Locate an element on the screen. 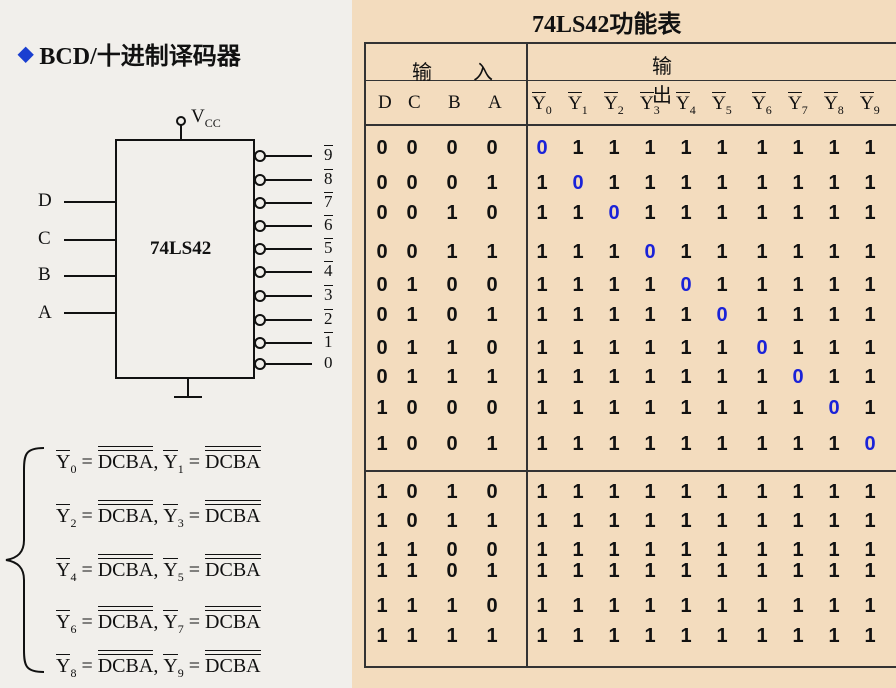  decoder-schematic is located at coordinates (188, 257).